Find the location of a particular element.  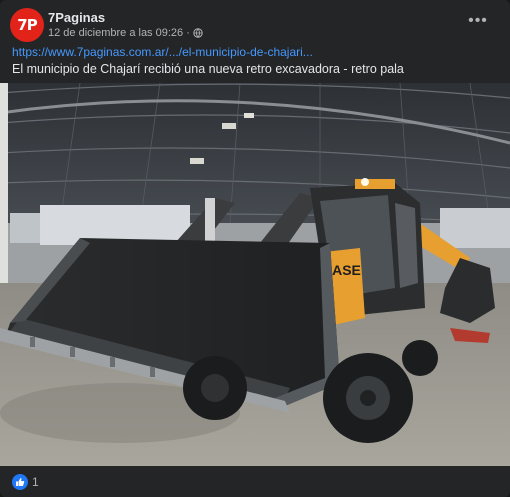

post-meta: 12 de diciembre a las 09:26 · is located at coordinates (125, 33).